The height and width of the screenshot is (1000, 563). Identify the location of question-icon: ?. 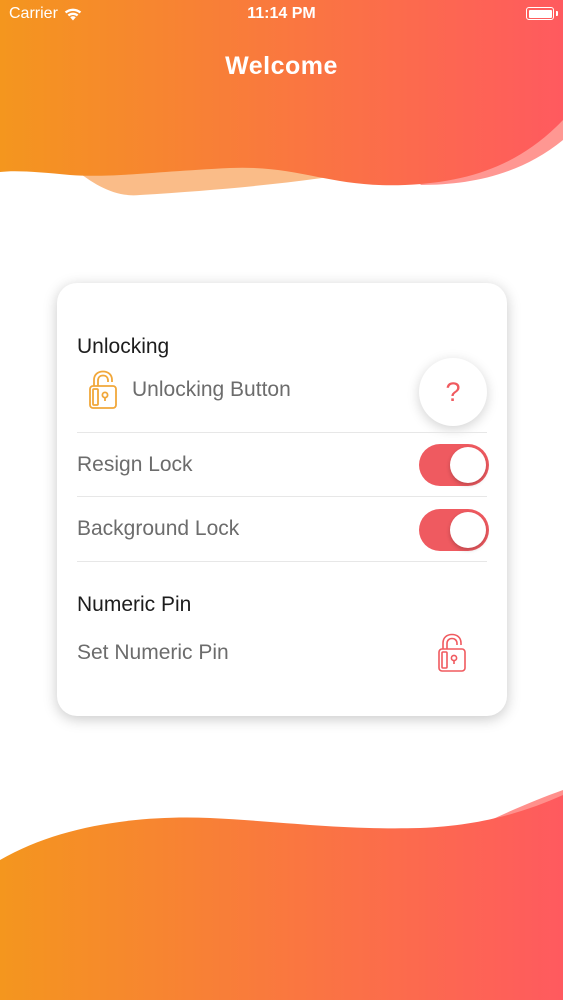
(453, 391).